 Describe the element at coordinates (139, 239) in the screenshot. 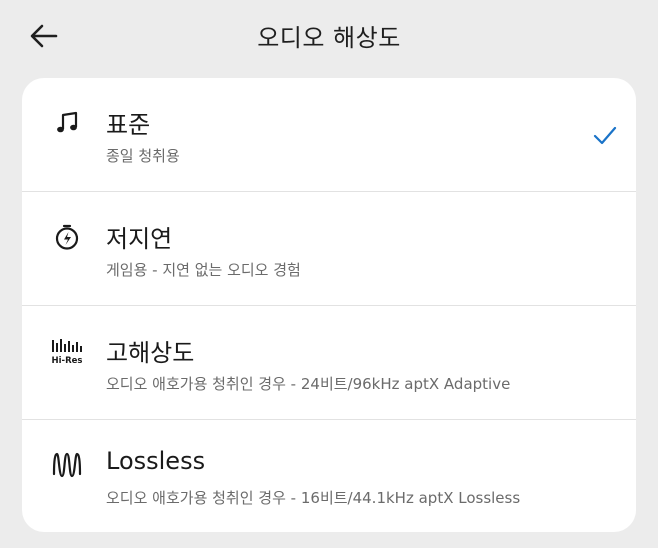

I see `option-title: 저지연` at that location.